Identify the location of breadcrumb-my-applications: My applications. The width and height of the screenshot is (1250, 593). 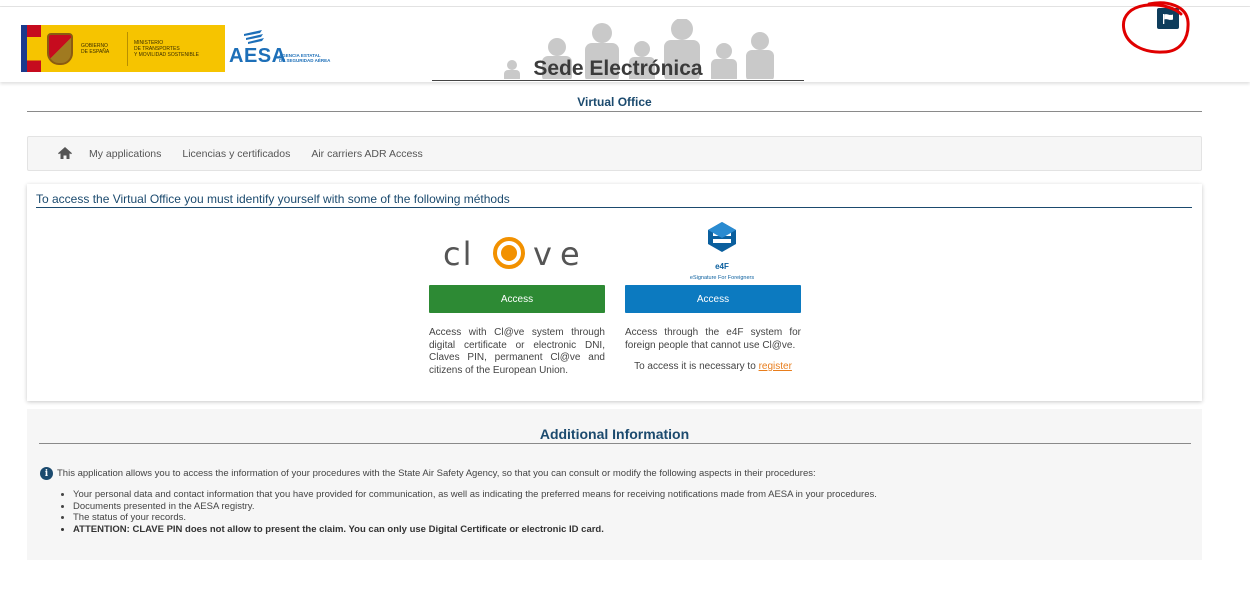
(125, 154).